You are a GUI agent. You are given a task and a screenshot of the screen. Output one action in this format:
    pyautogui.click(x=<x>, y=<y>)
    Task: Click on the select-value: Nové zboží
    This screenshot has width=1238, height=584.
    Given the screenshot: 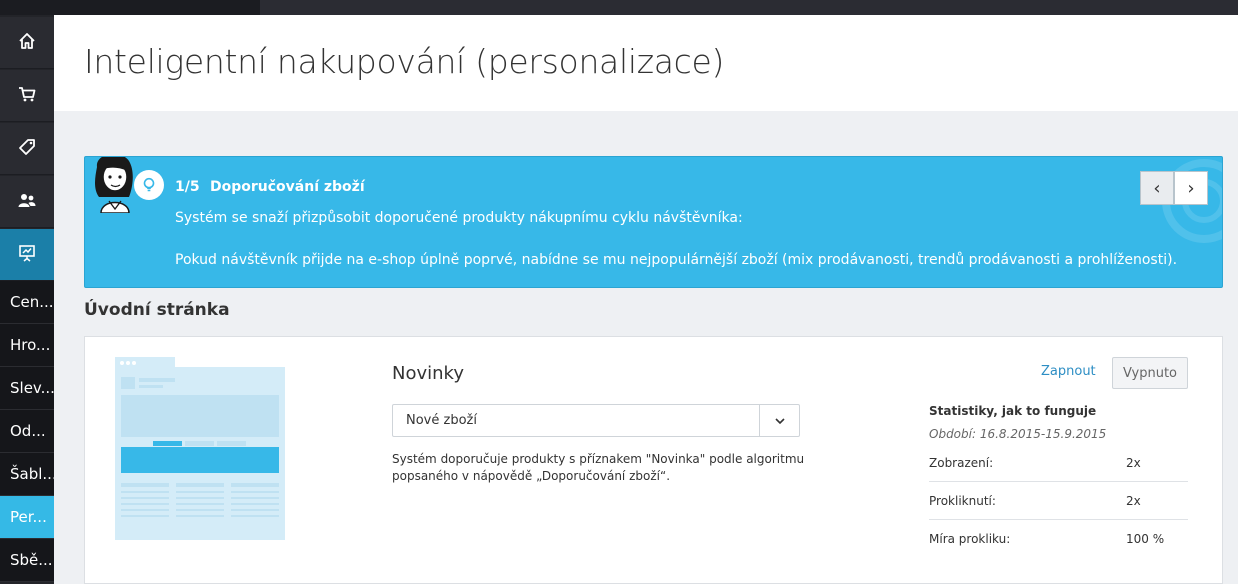 What is the action you would take?
    pyautogui.click(x=441, y=420)
    